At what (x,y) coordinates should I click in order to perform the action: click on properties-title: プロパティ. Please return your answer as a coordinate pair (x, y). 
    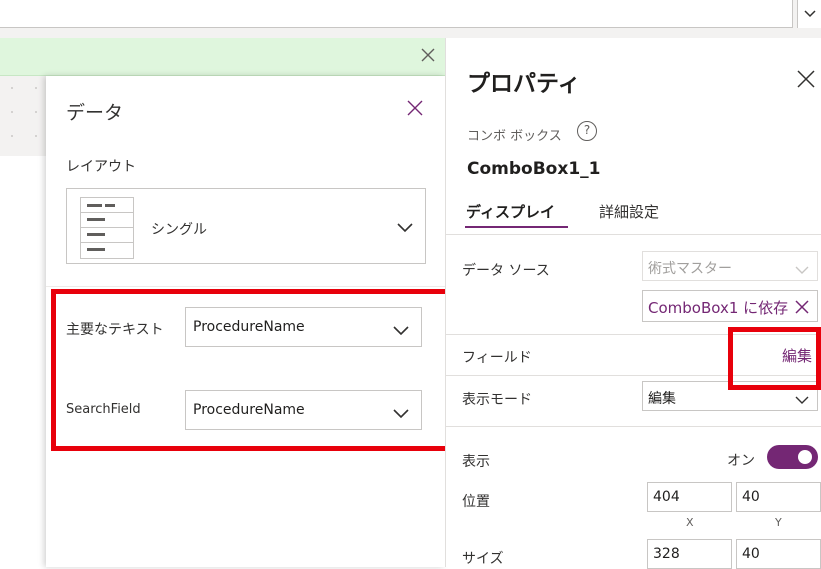
    Looking at the image, I should click on (524, 84).